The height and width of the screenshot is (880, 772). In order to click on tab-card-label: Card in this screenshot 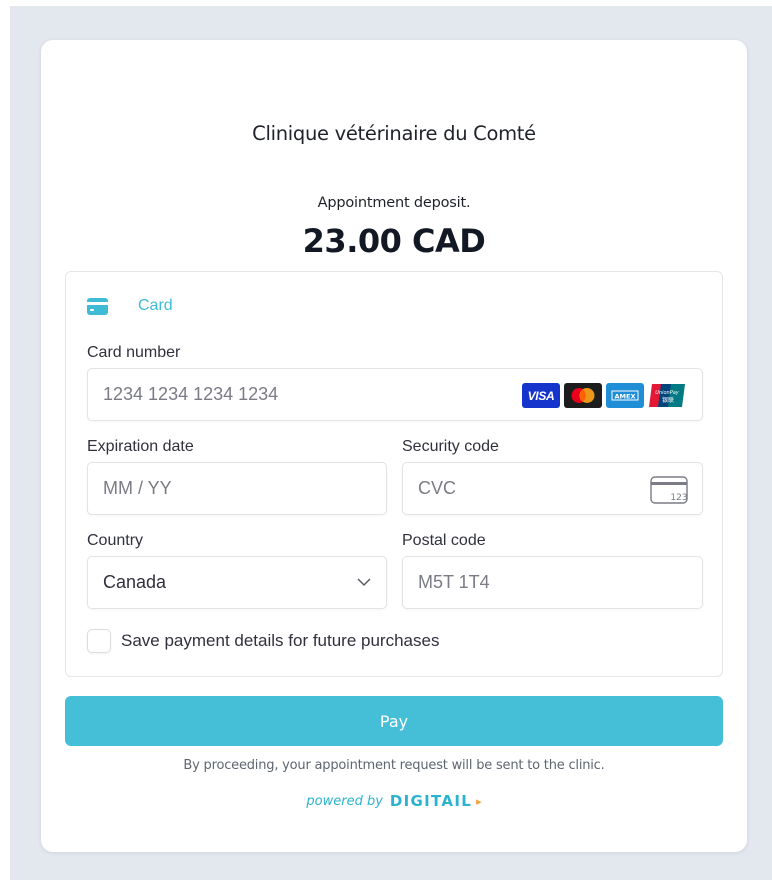, I will do `click(155, 305)`.